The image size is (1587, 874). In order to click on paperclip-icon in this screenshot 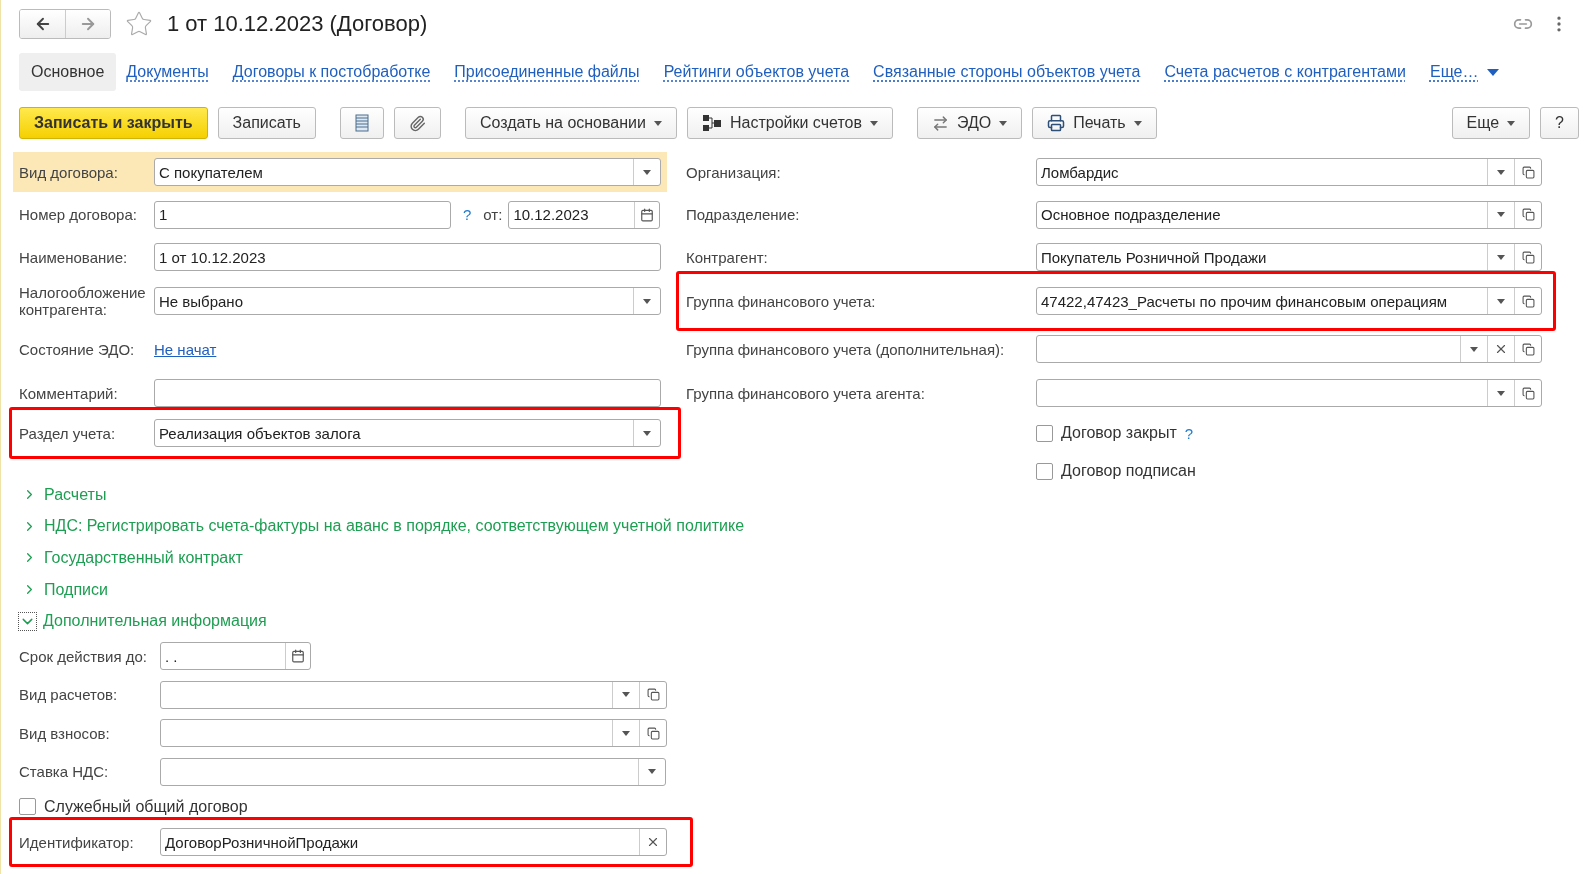, I will do `click(417, 123)`.